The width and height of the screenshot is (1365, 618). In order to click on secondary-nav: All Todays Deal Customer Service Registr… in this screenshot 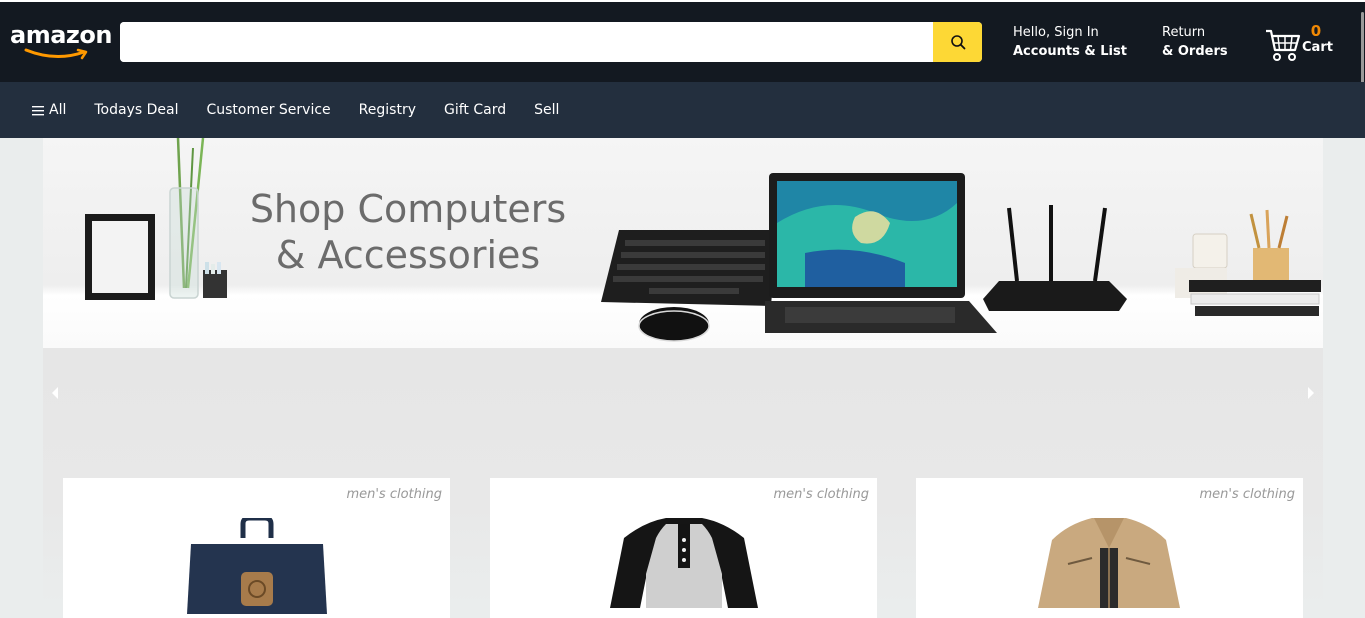, I will do `click(682, 110)`.